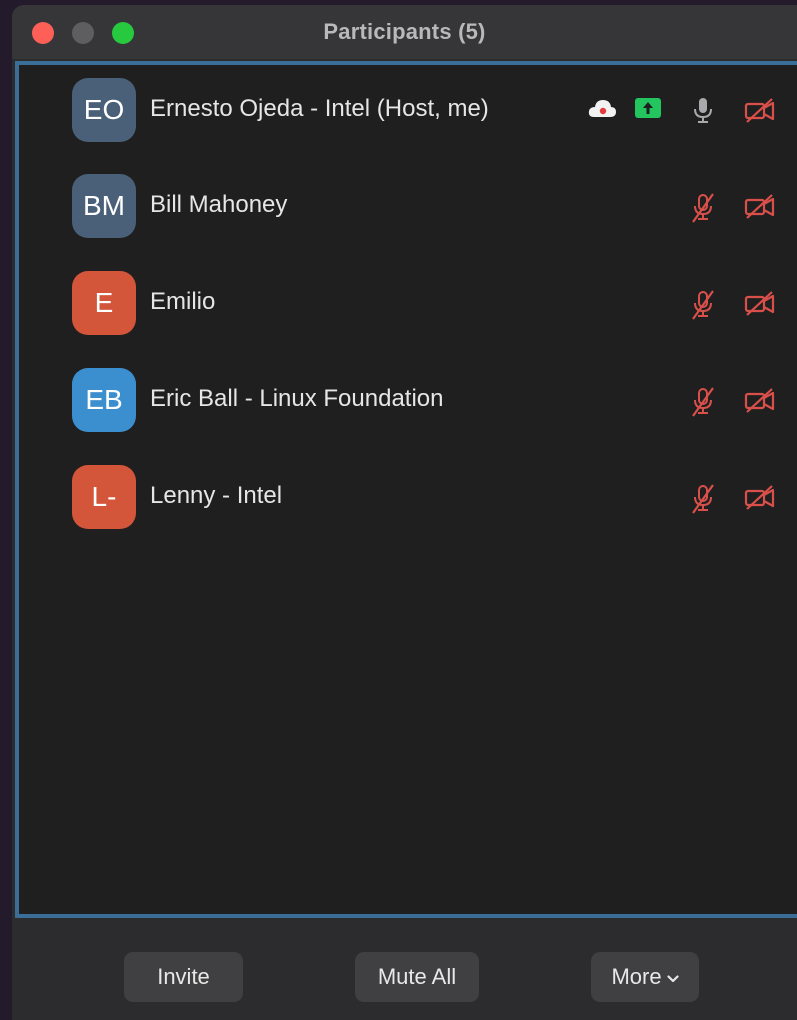  Describe the element at coordinates (104, 303) in the screenshot. I see `avatar: E` at that location.